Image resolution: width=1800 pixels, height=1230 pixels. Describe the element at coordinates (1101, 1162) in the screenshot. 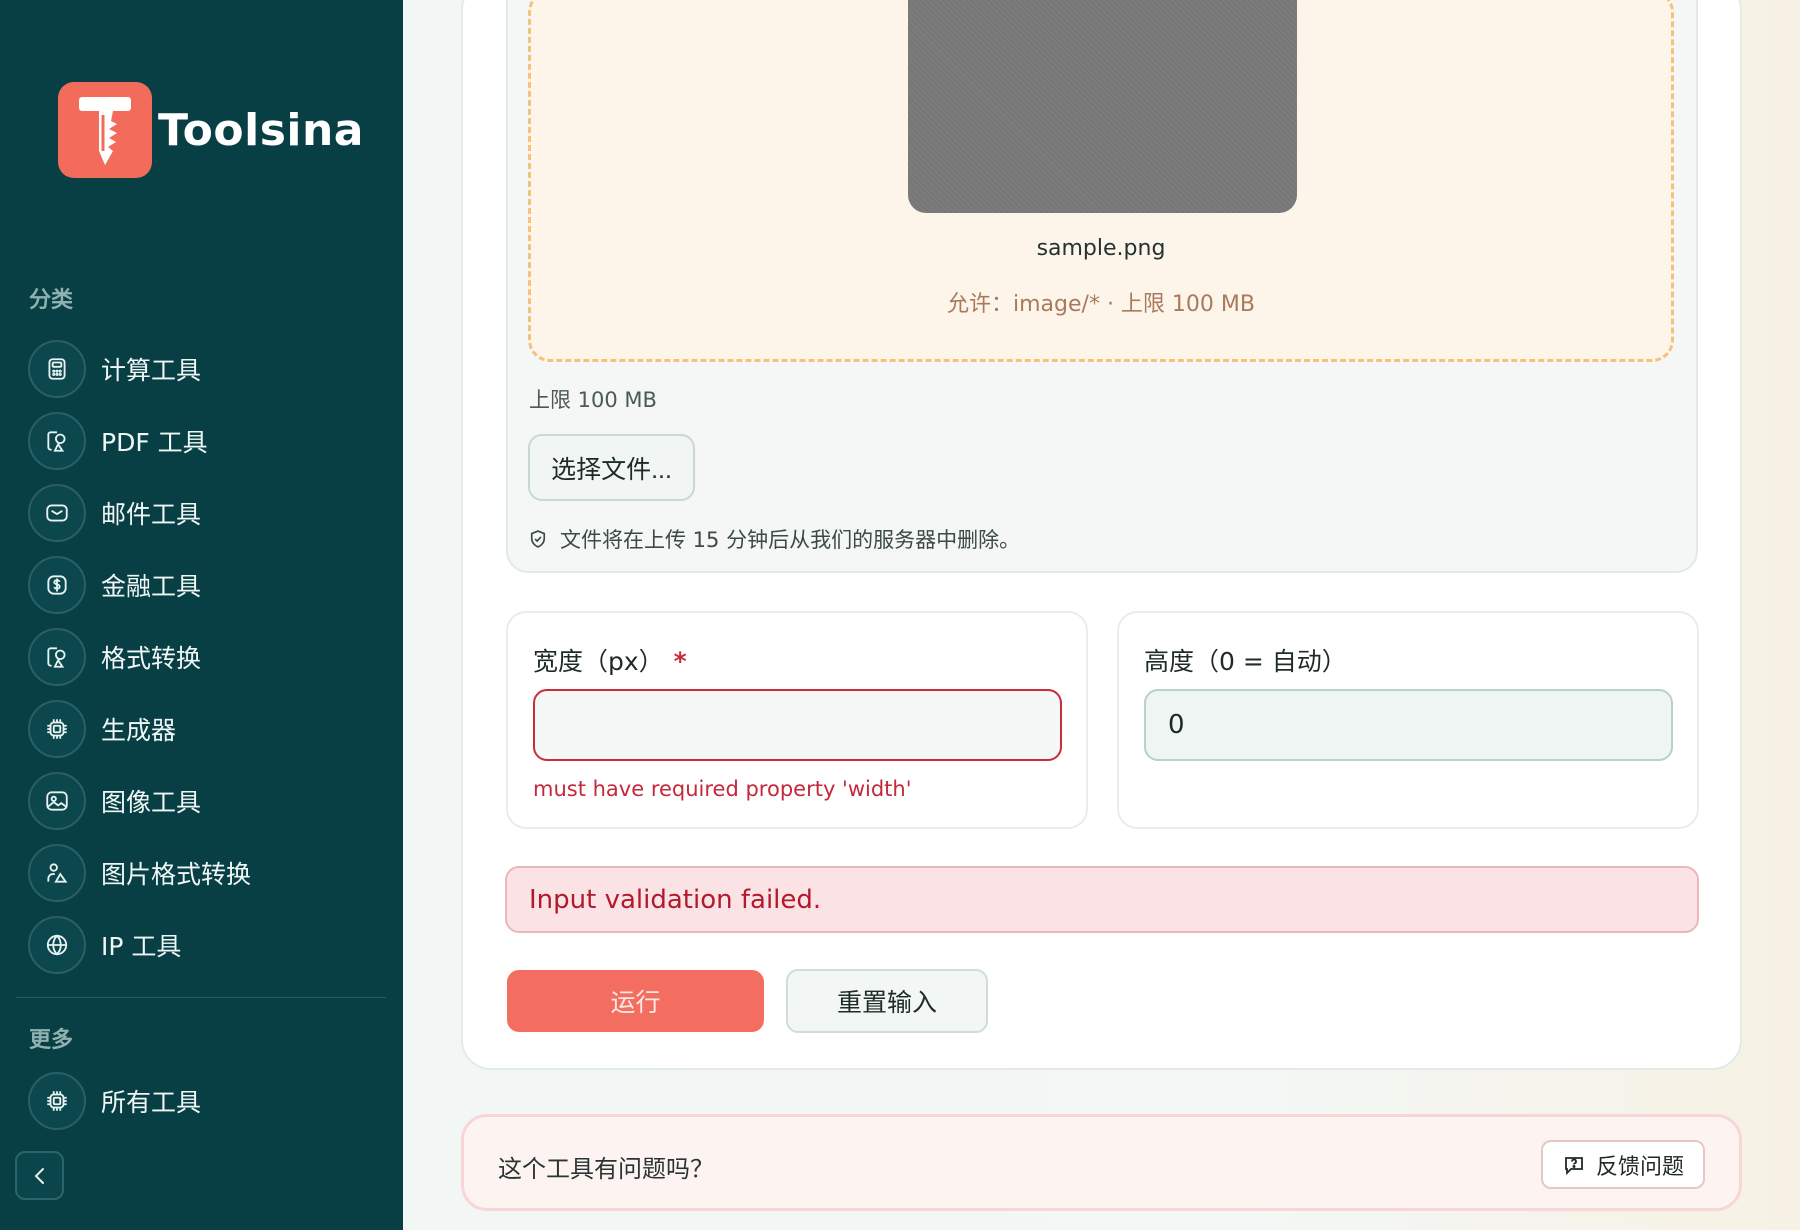

I see `feedback-card: 这个工具有问题吗？ 反馈问题` at that location.